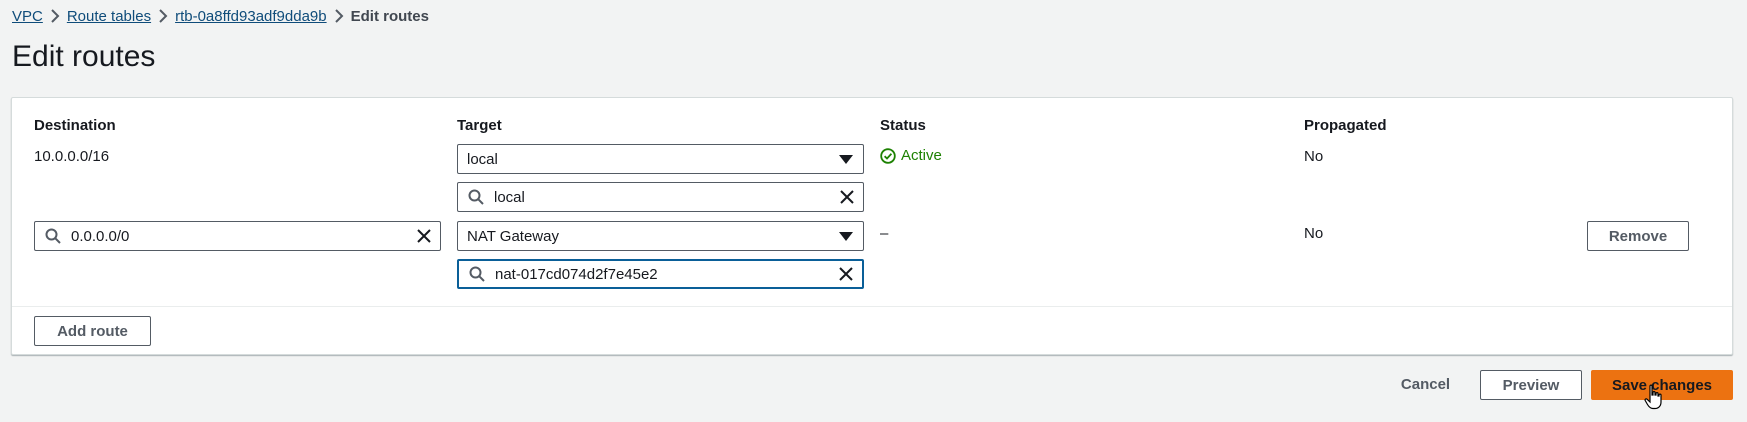 The width and height of the screenshot is (1747, 422). I want to click on divider, so click(872, 306).